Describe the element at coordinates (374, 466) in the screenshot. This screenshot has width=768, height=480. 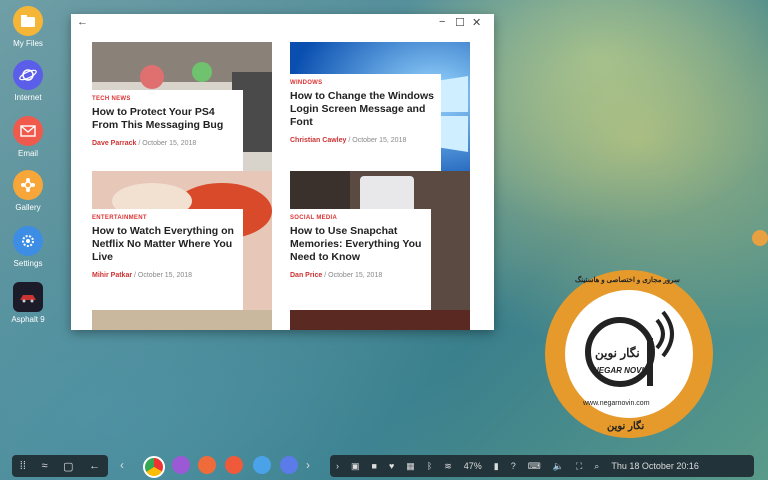
I see `video-icon: ■` at that location.